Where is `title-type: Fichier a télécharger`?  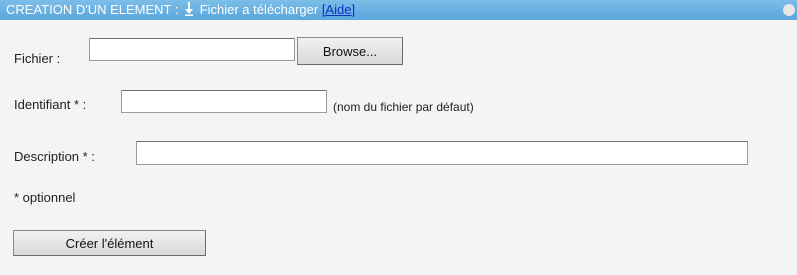
title-type: Fichier a télécharger is located at coordinates (259, 9).